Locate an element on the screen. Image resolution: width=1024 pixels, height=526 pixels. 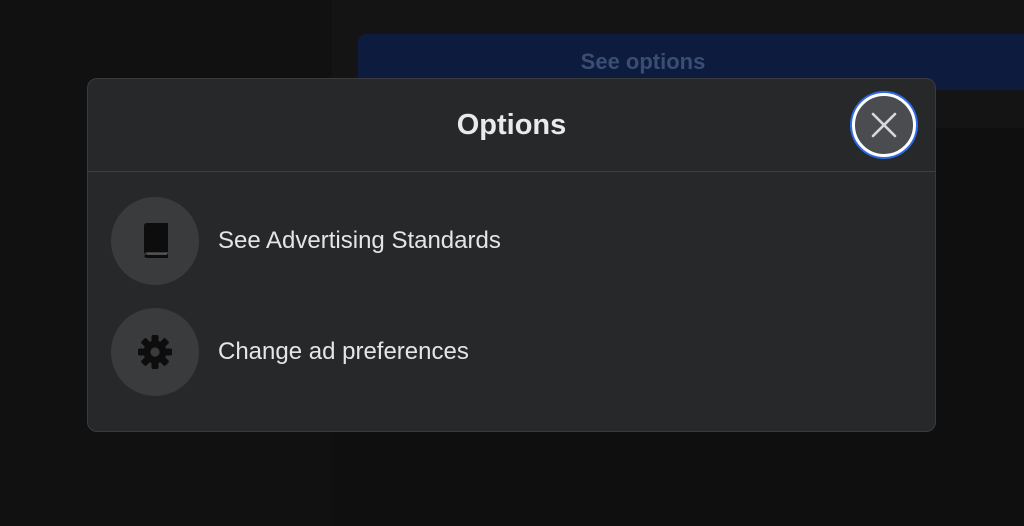
gear-icon is located at coordinates (155, 352).